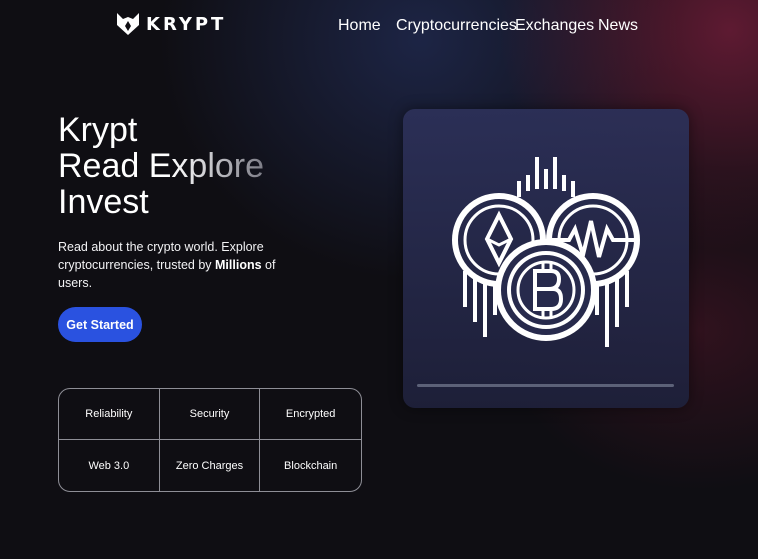 The image size is (758, 559). Describe the element at coordinates (554, 26) in the screenshot. I see `nav-exchanges: Exchanges` at that location.